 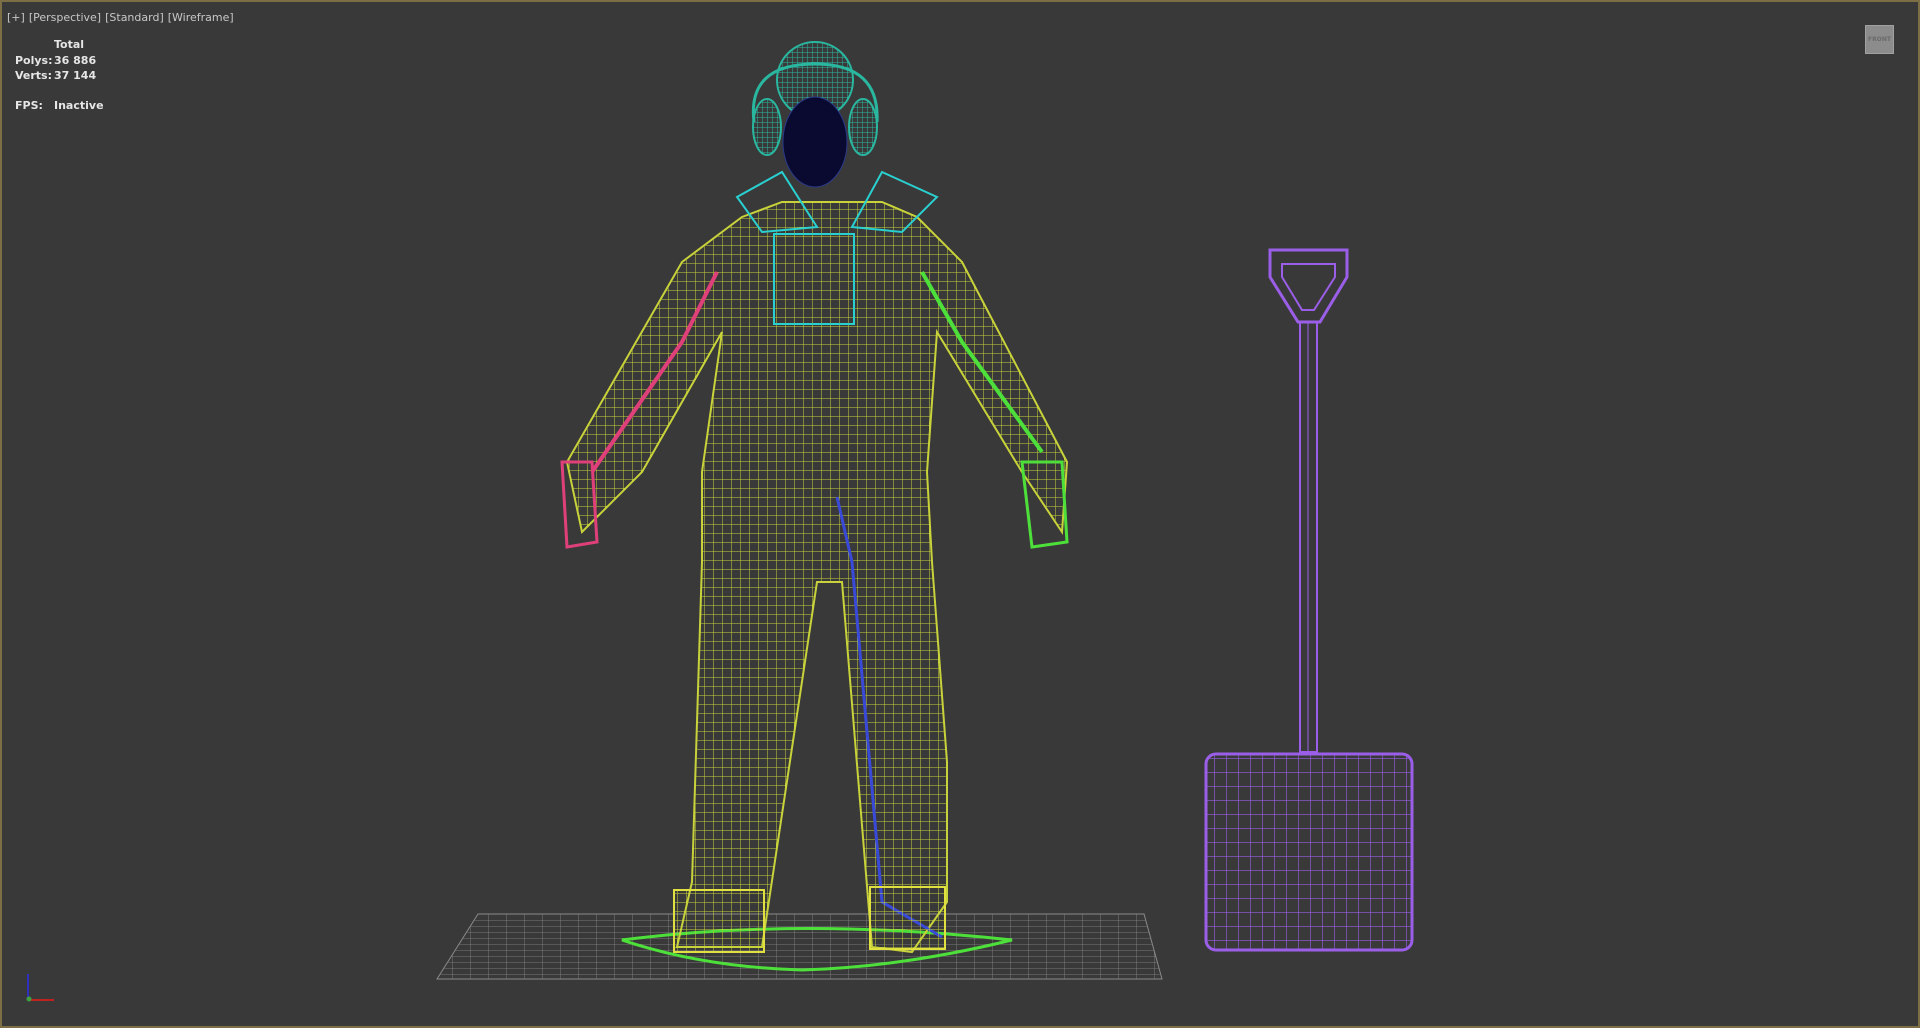 What do you see at coordinates (40, 988) in the screenshot?
I see `axis-gizmo` at bounding box center [40, 988].